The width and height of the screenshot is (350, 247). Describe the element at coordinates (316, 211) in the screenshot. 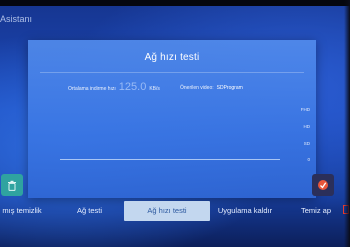

I see `tab-clean-app: Temiz ap` at that location.